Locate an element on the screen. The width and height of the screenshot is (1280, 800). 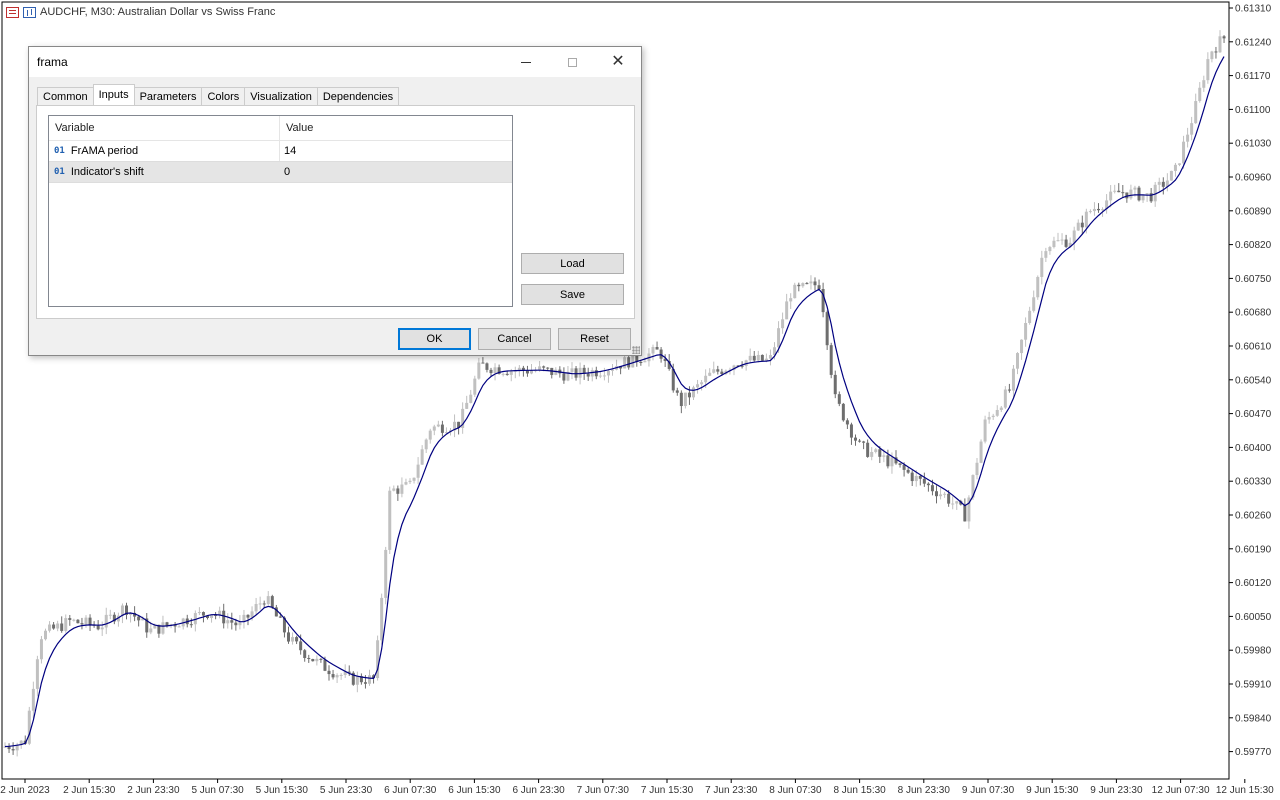
price-label: 0.59840 is located at coordinates (1253, 718).